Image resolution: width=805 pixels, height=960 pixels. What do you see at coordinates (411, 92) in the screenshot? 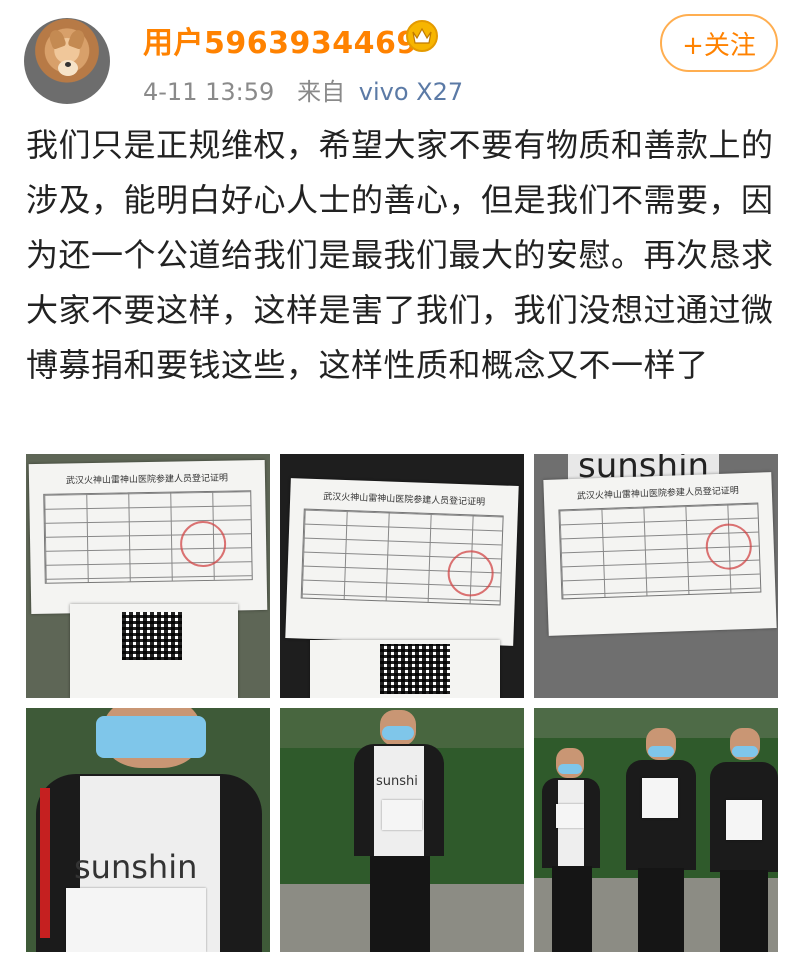
I see `post-source: vivo X27` at bounding box center [411, 92].